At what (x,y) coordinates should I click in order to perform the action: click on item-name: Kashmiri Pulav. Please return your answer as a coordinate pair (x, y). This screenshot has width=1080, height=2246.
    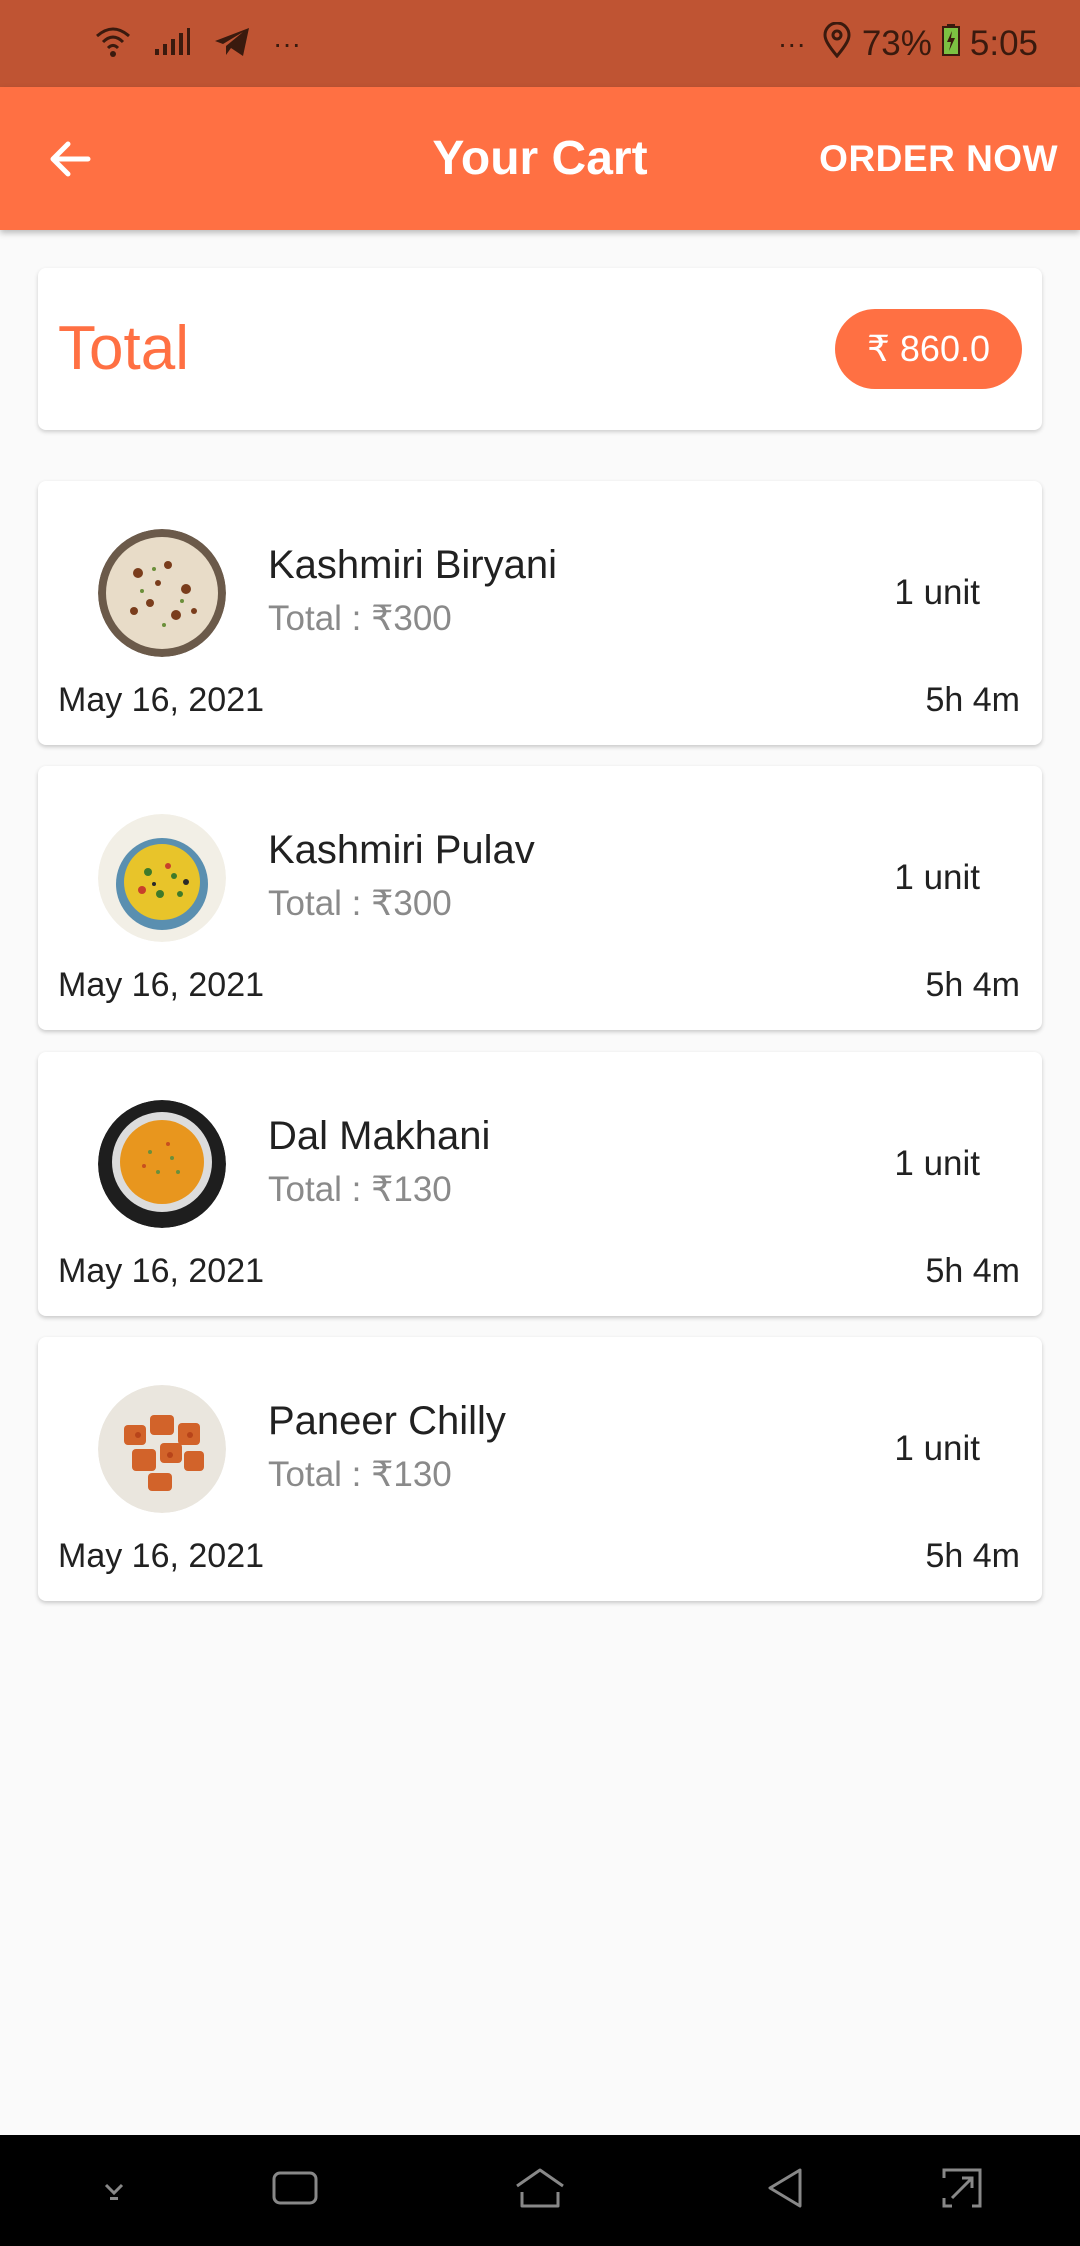
    Looking at the image, I should click on (401, 850).